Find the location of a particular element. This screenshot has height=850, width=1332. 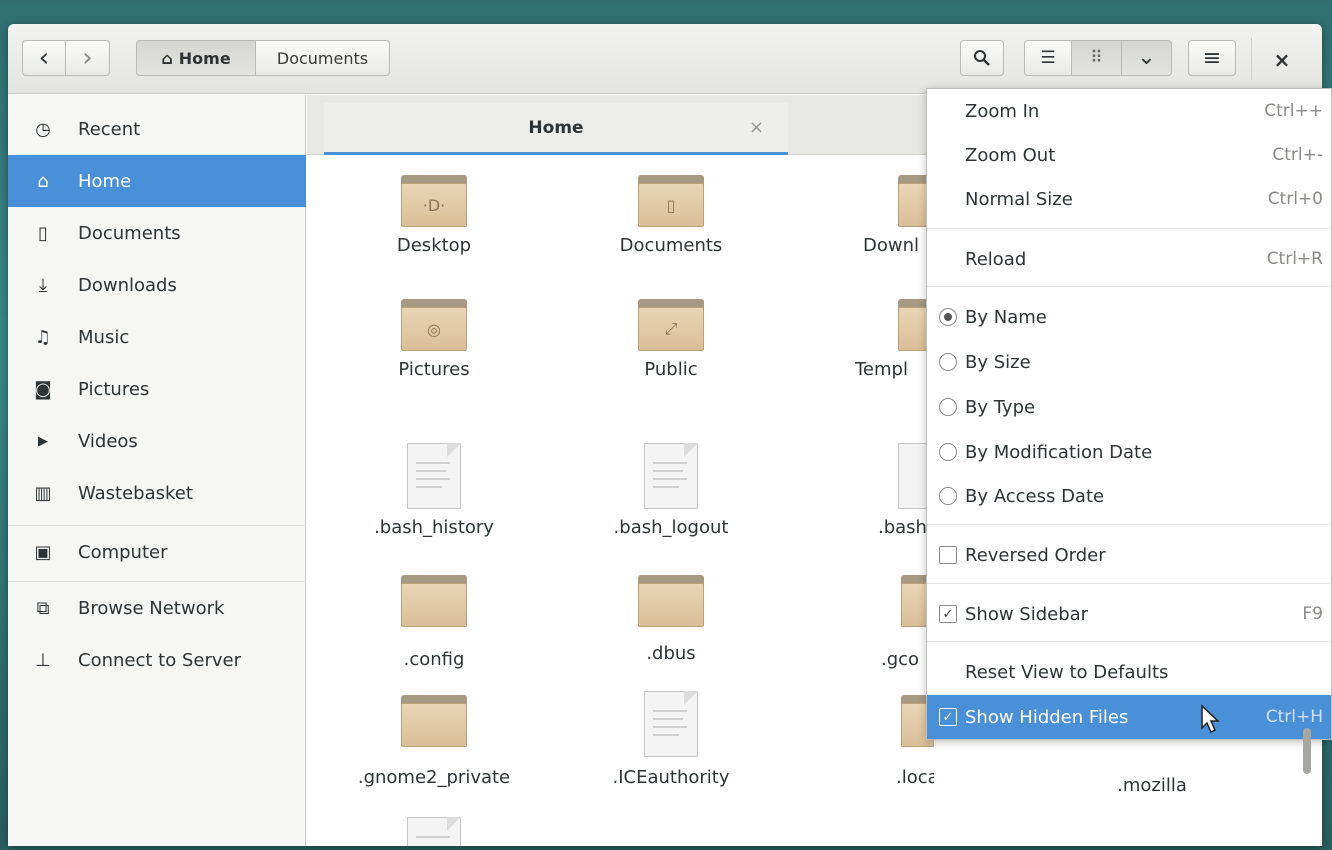

menu-item-sort-by-access-date: By Access Date is located at coordinates (1129, 496).